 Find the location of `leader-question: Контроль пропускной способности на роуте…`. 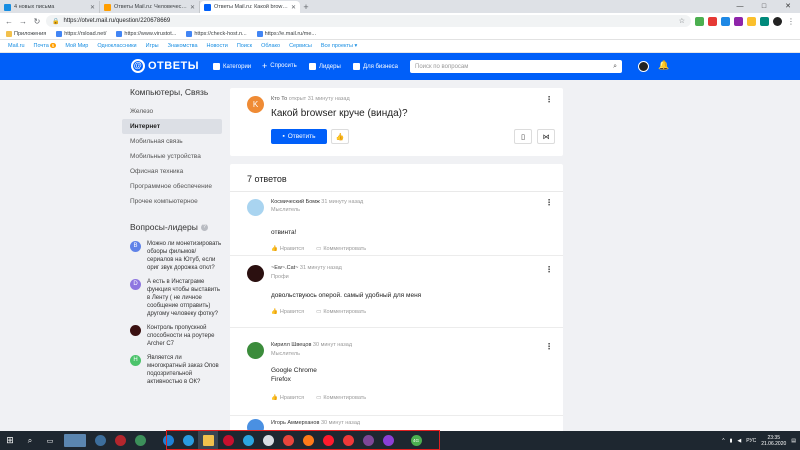

leader-question: Контроль пропускной способности на роуте… is located at coordinates (172, 336).